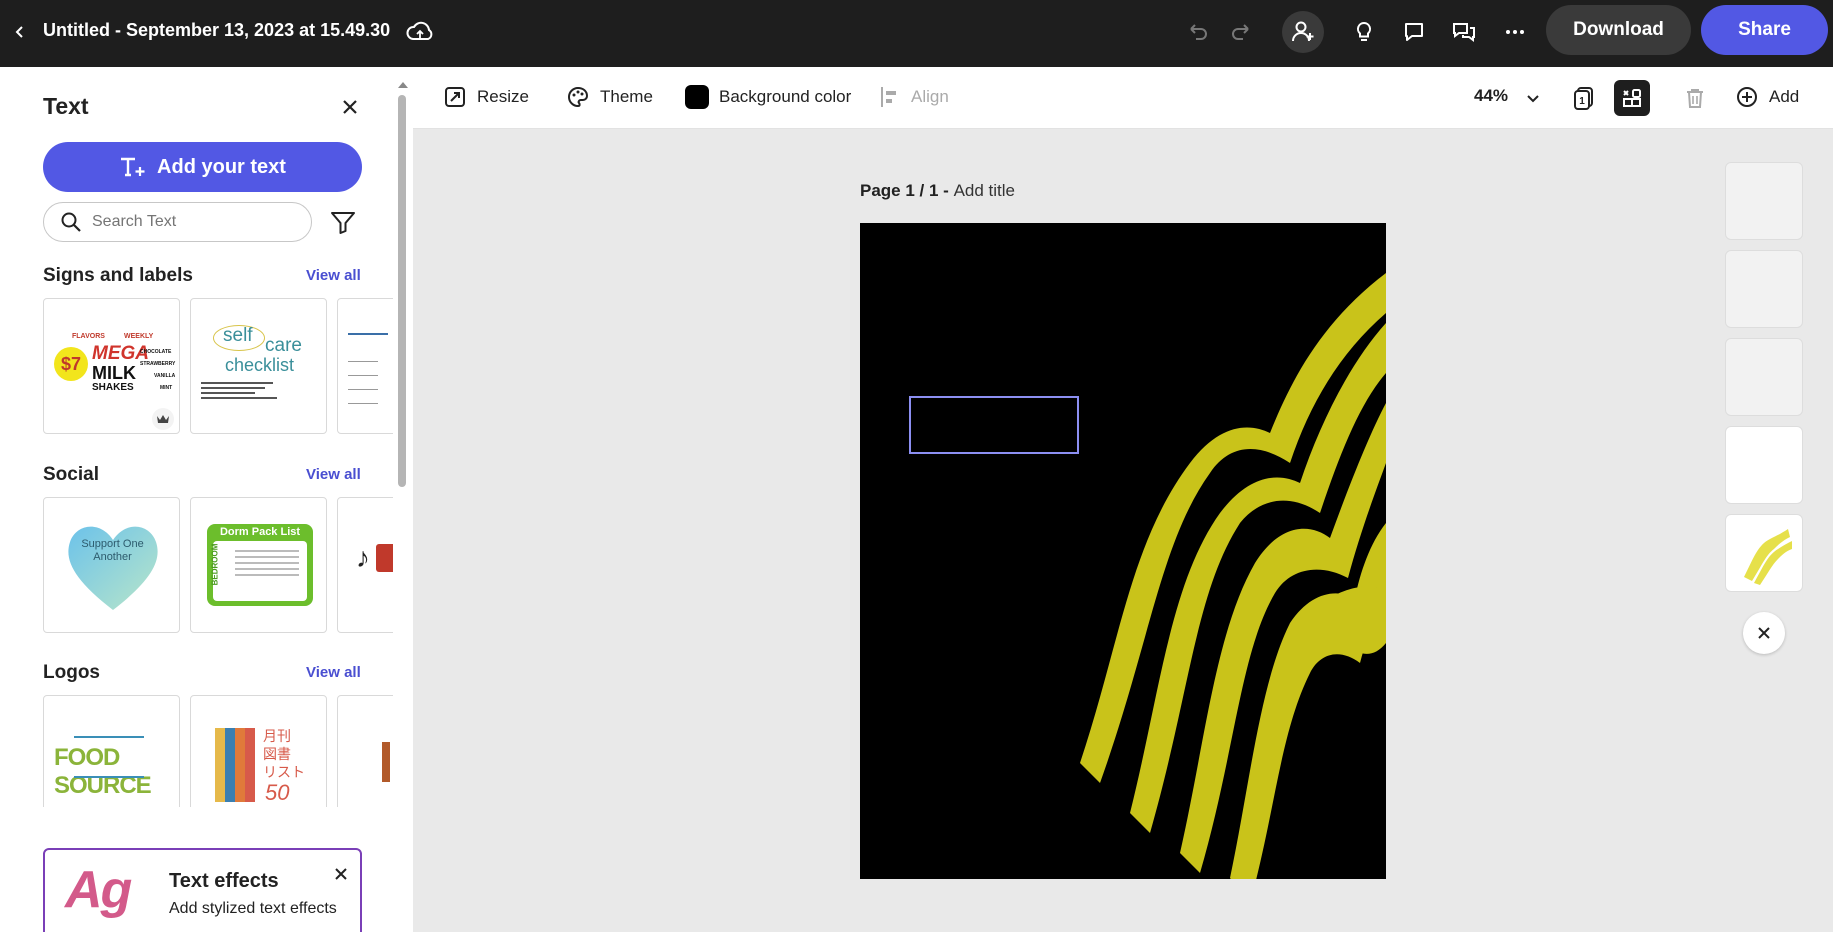 This screenshot has width=1833, height=932. What do you see at coordinates (277, 792) in the screenshot?
I see `thumb-text: 50` at bounding box center [277, 792].